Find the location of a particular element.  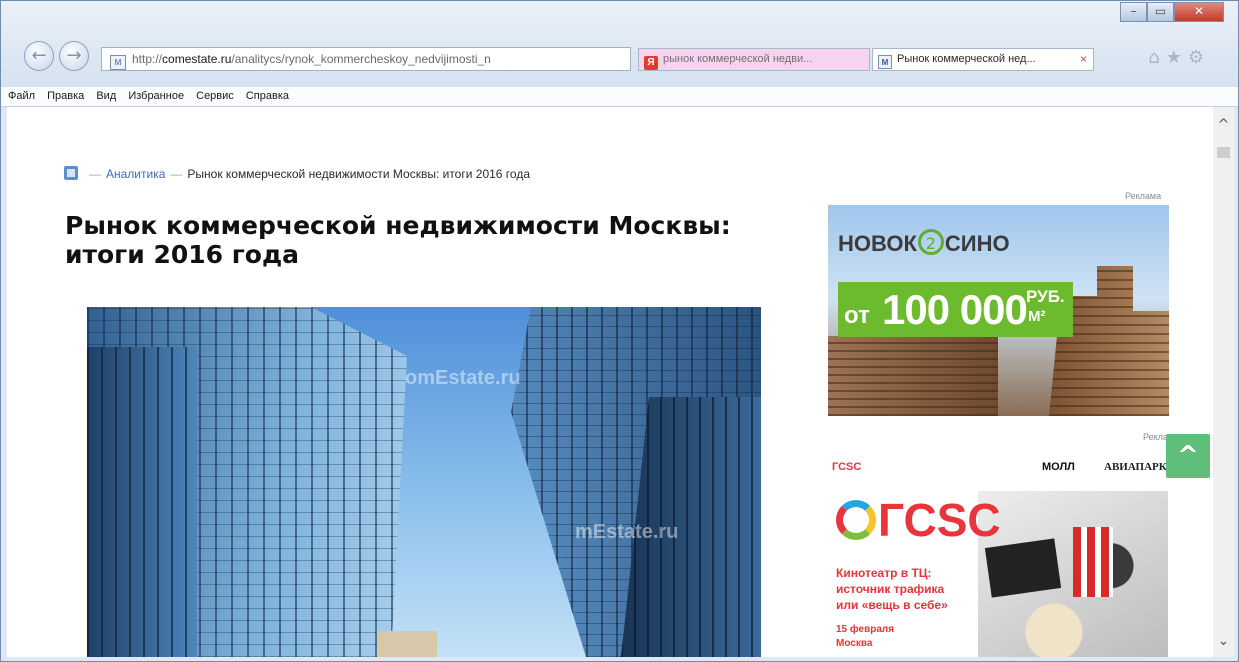

building-bottom is located at coordinates (407, 644).